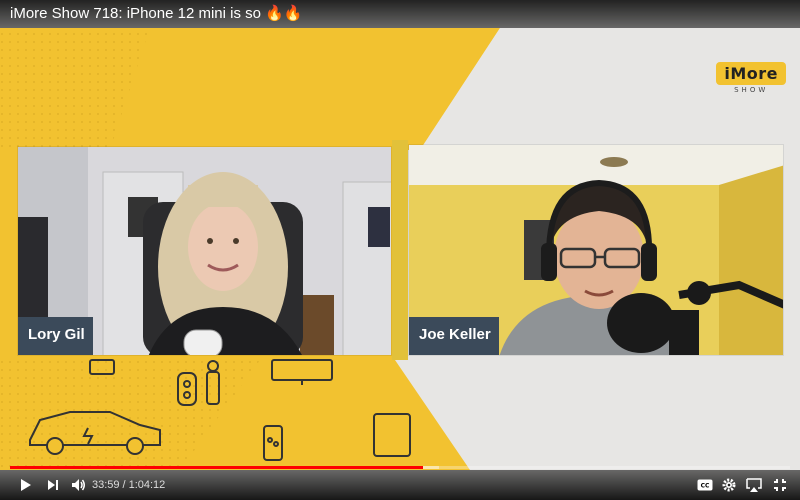 Image resolution: width=800 pixels, height=500 pixels. Describe the element at coordinates (147, 485) in the screenshot. I see `duration: 1:04:12` at that location.